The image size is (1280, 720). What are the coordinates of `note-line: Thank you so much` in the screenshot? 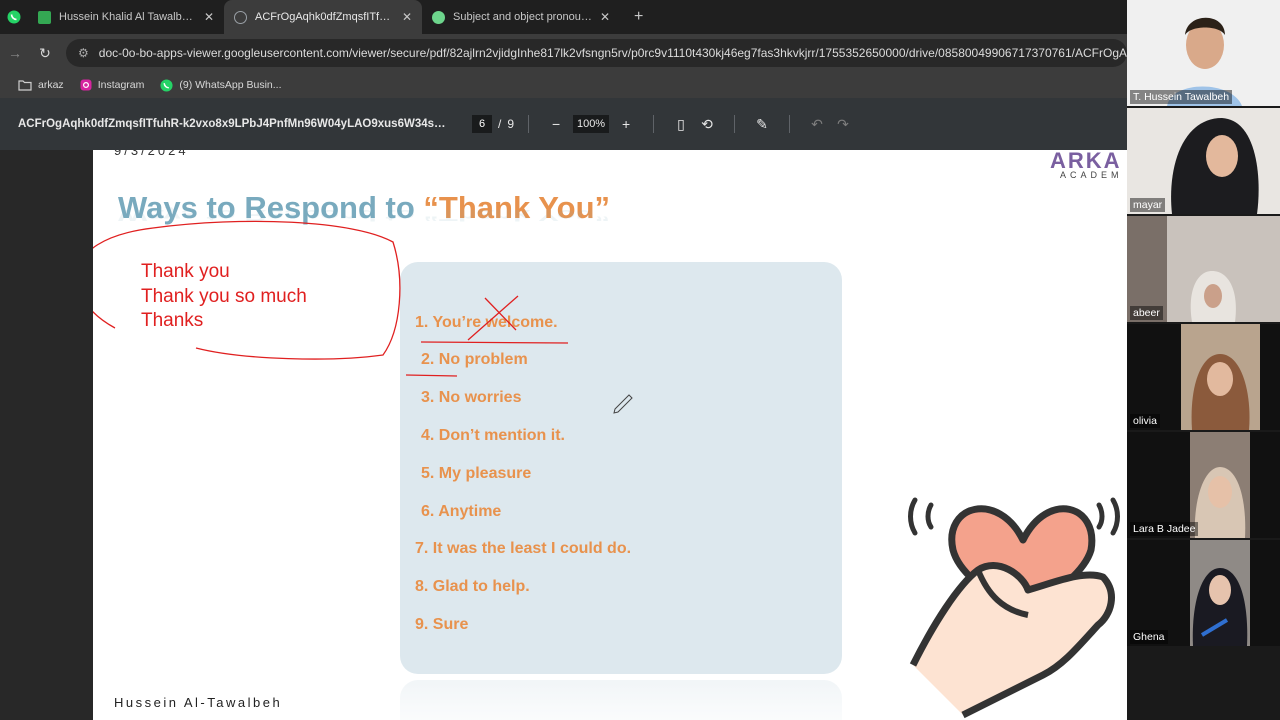 It's located at (224, 296).